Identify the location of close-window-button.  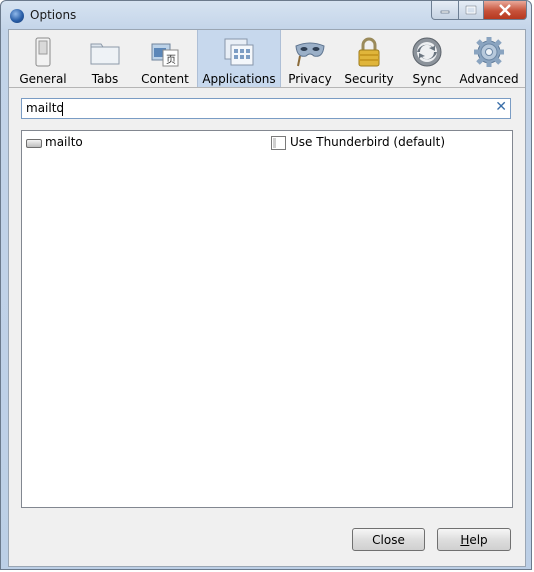
(505, 10).